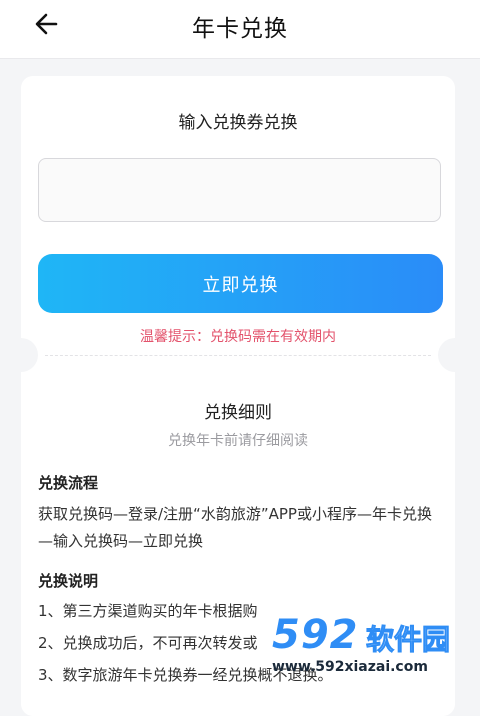 The width and height of the screenshot is (480, 716). I want to click on watermark-url: www.592xiazai.com, so click(350, 667).